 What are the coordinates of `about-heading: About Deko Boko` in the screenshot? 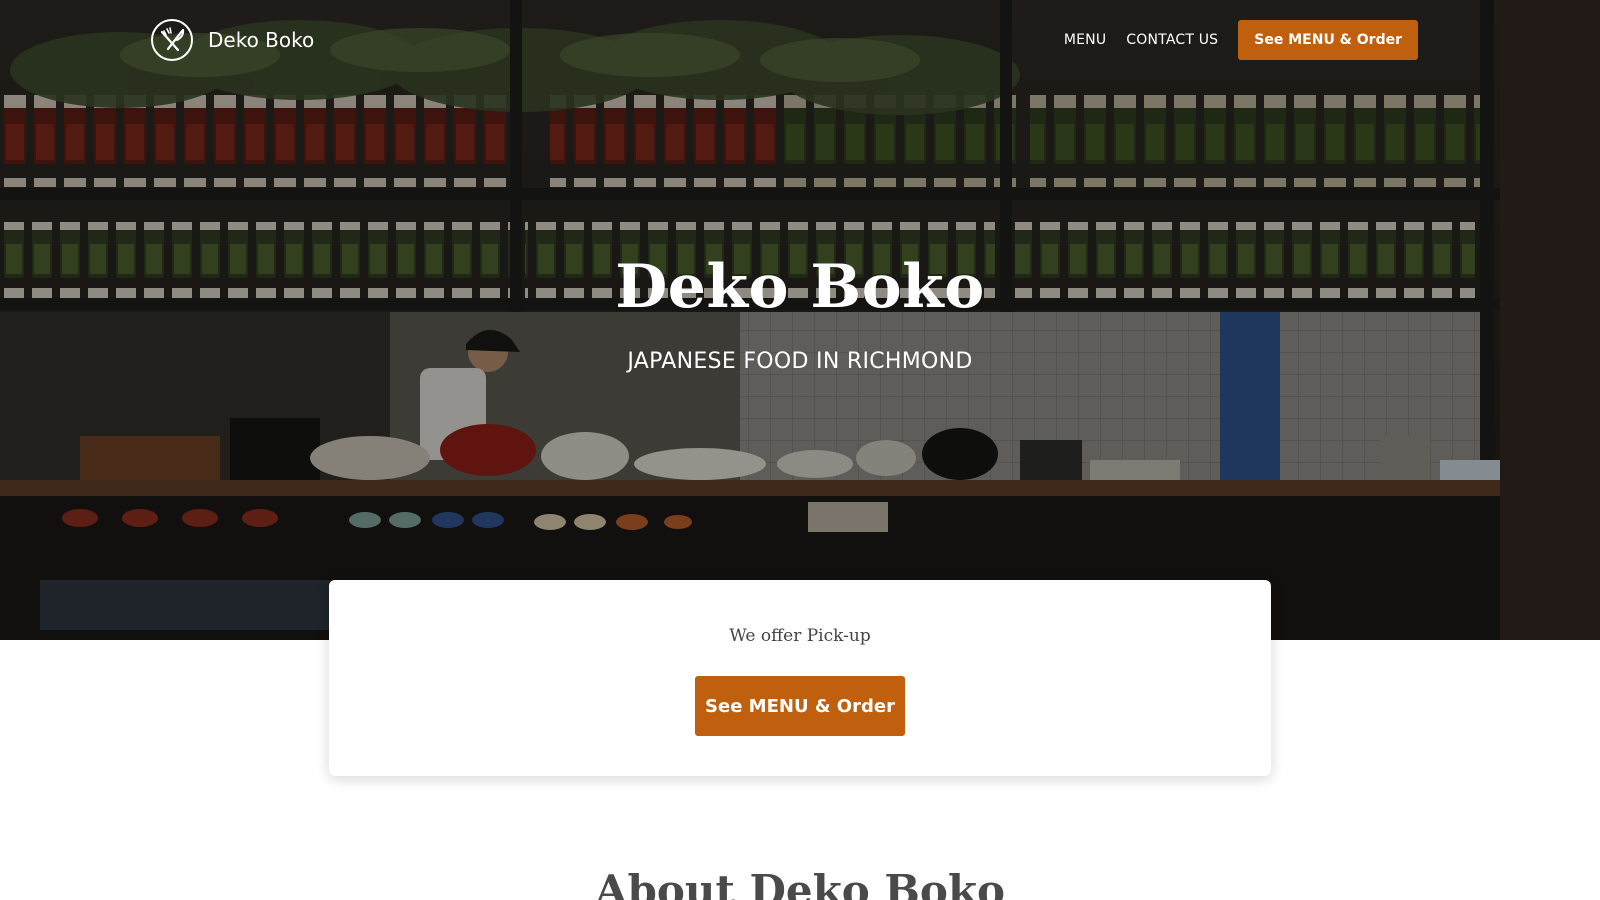 It's located at (800, 883).